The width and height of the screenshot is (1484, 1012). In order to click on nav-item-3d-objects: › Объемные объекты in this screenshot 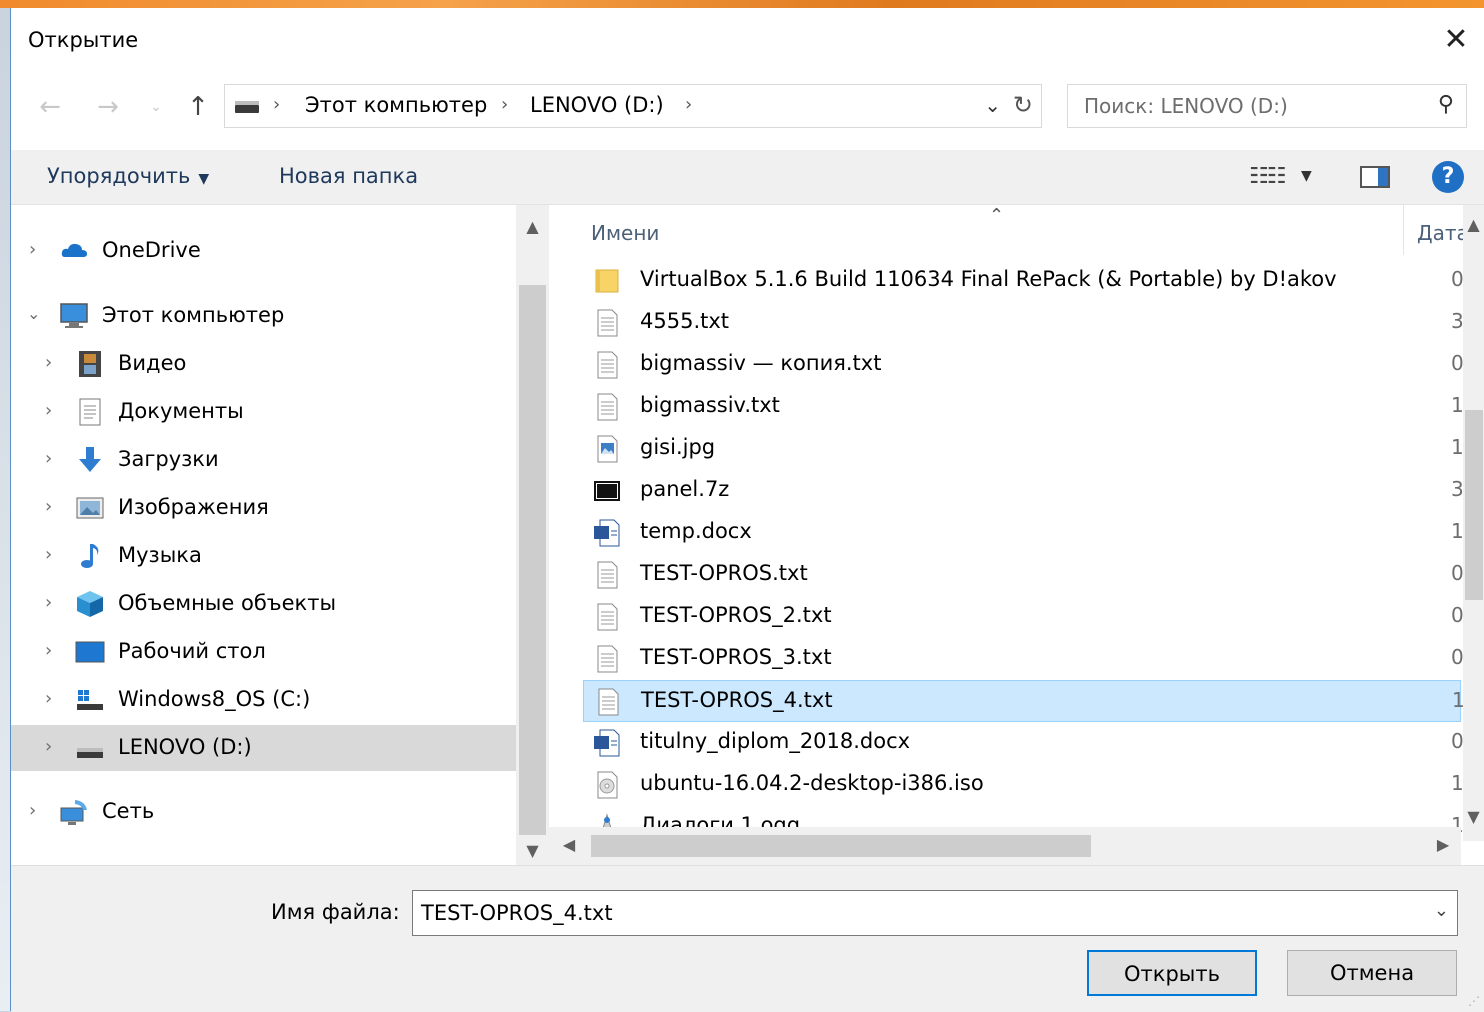, I will do `click(263, 604)`.